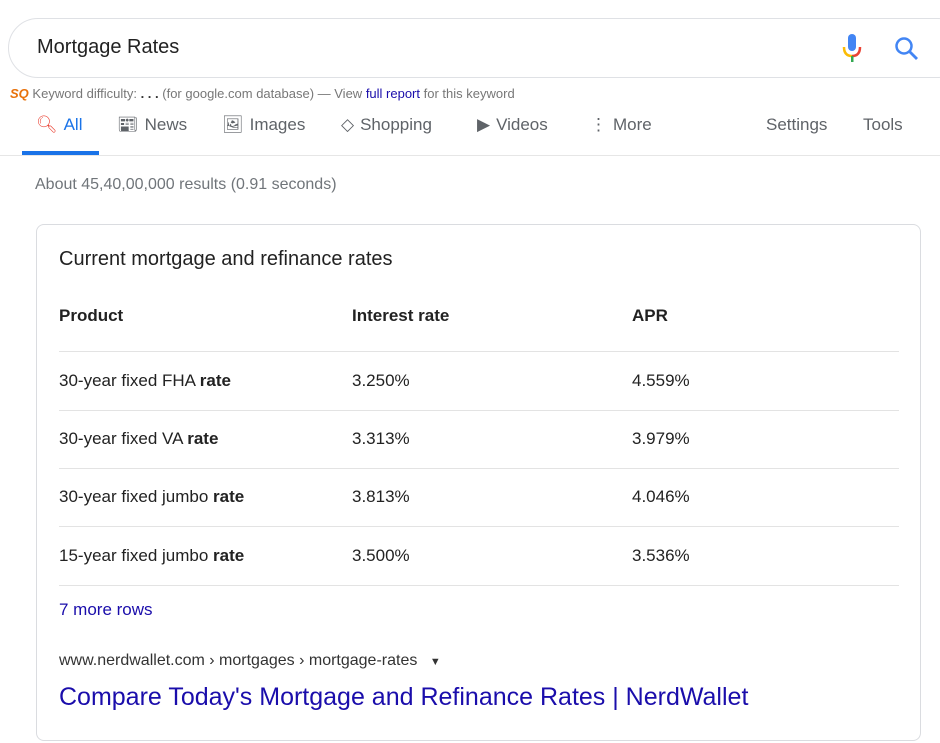  What do you see at coordinates (381, 555) in the screenshot?
I see `table-cell-rate: 3.500%` at bounding box center [381, 555].